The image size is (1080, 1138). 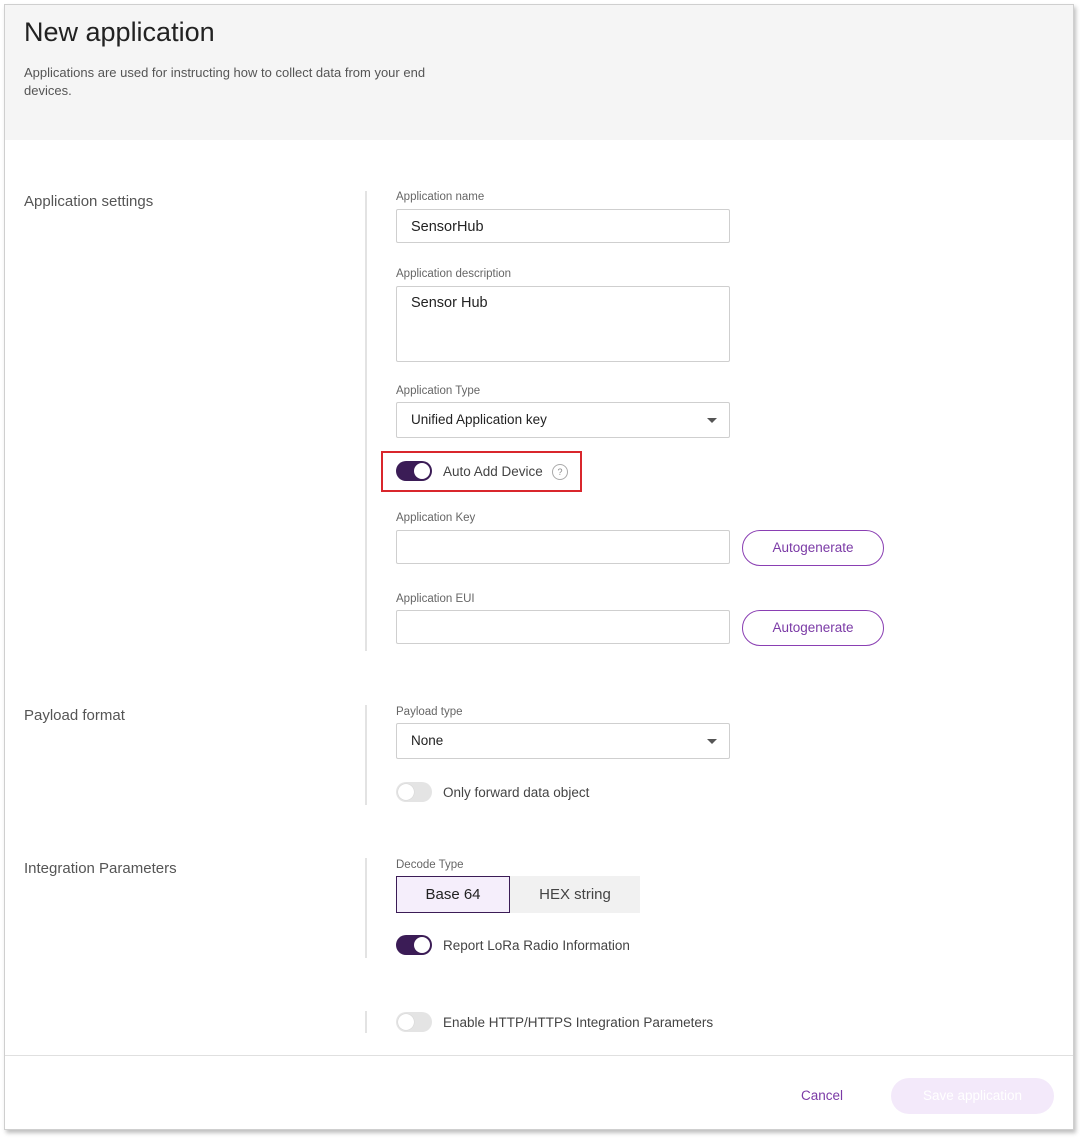 What do you see at coordinates (119, 32) in the screenshot?
I see `page-title: New application` at bounding box center [119, 32].